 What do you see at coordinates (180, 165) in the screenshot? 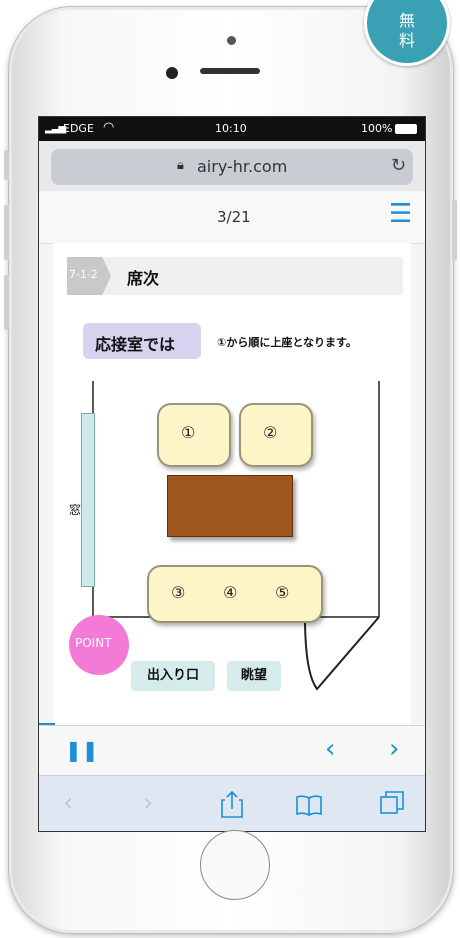
I see `lock-icon: 🔒︎` at bounding box center [180, 165].